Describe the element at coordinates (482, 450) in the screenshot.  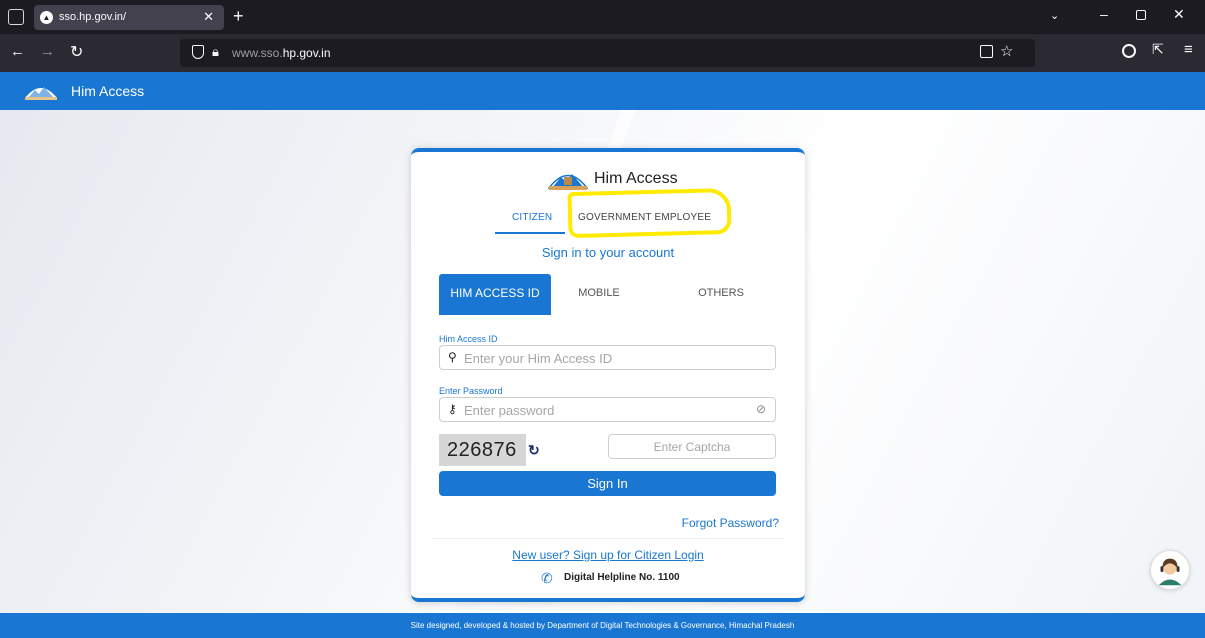
I see `captcha-image: 226876` at that location.